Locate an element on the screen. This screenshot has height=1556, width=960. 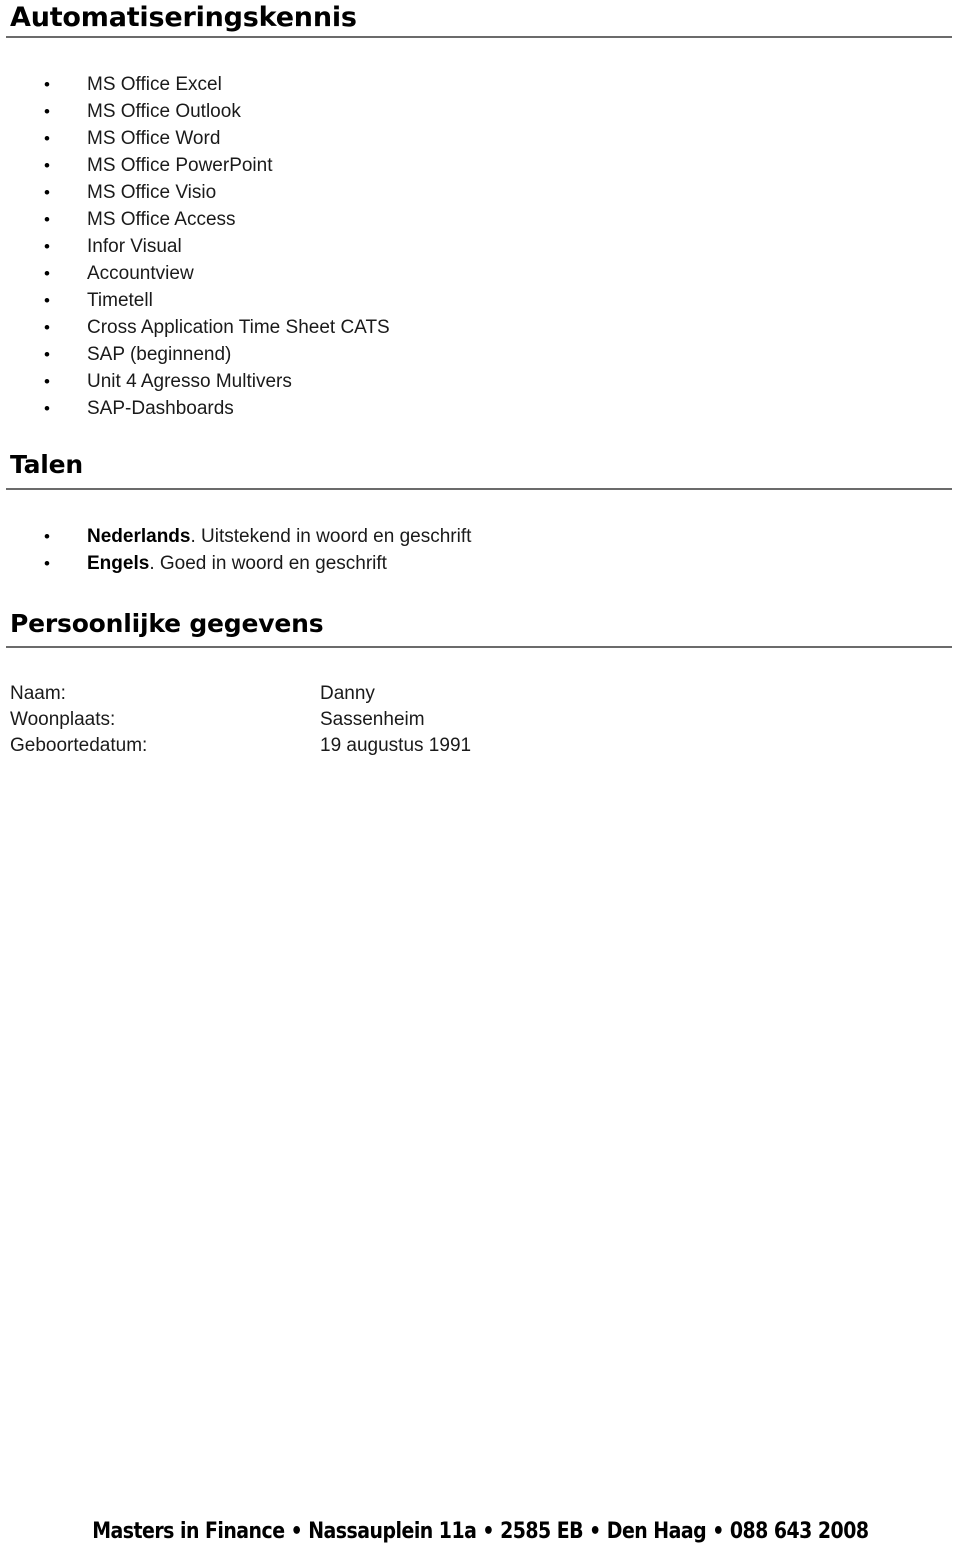
list-item-label: MS Office Outlook is located at coordinates (164, 111).